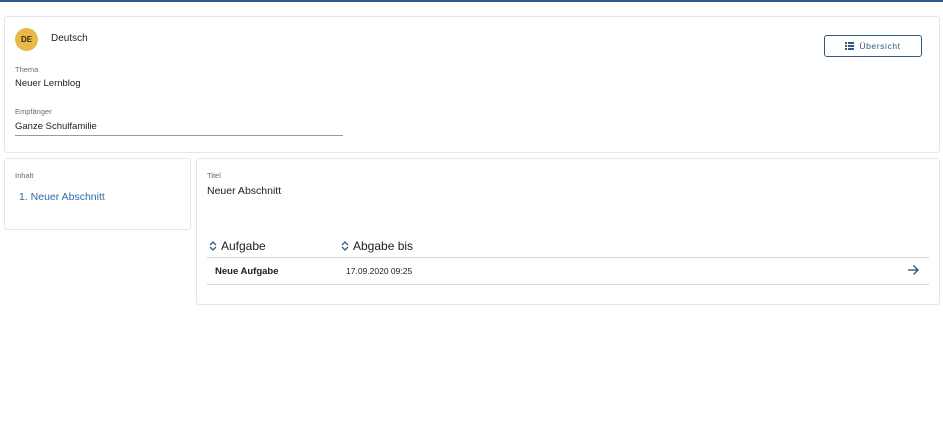 The image size is (943, 447). I want to click on topic-value: Neuer Lernblog, so click(48, 83).